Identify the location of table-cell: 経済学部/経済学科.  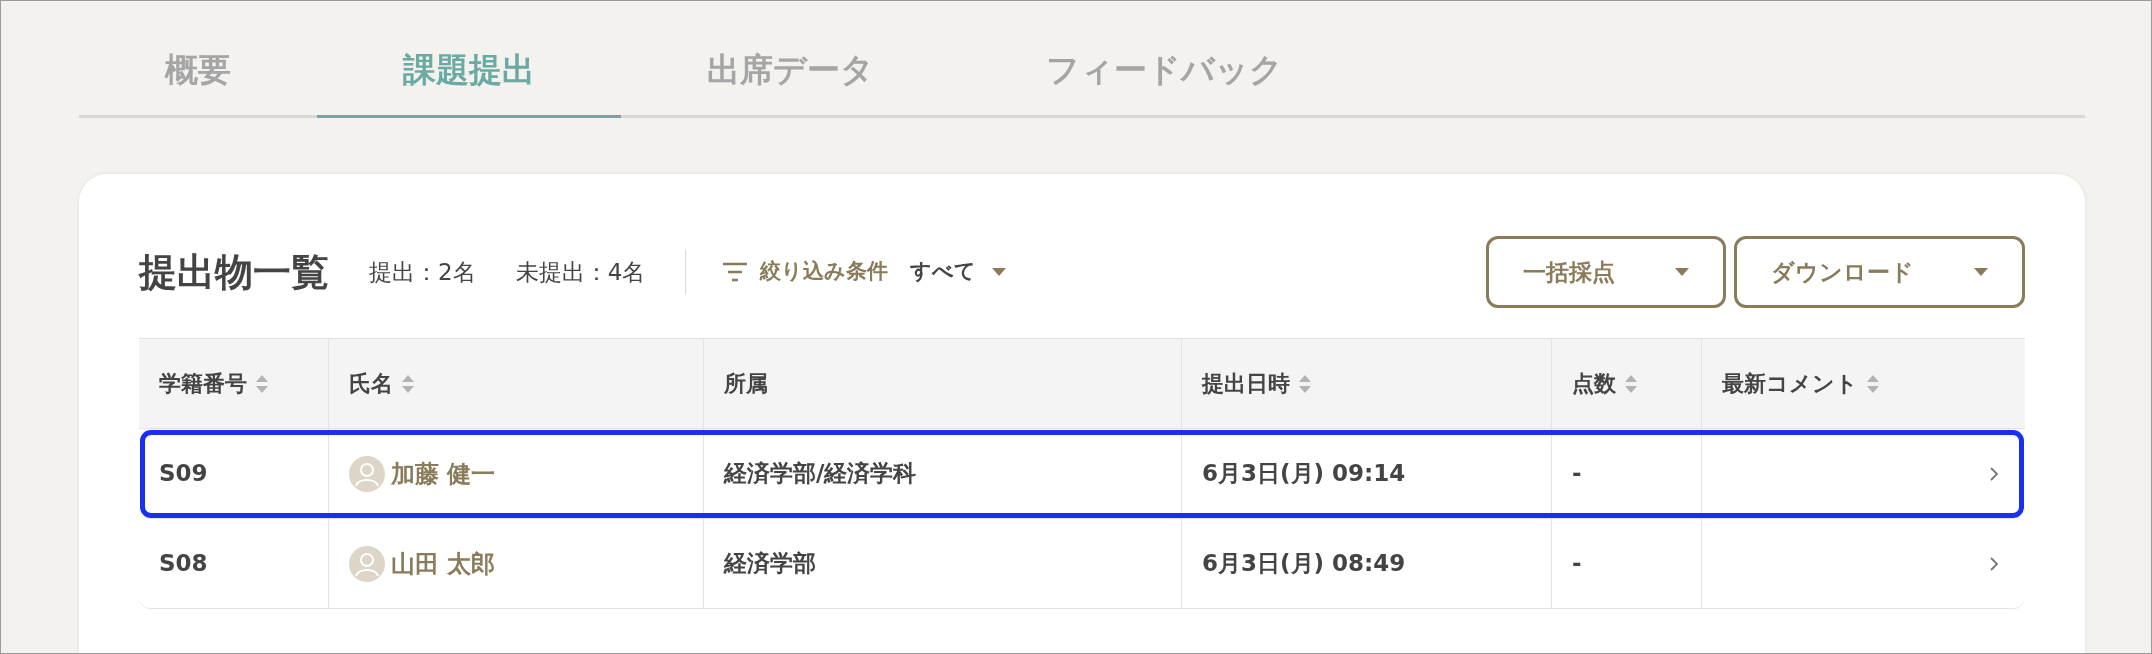
(943, 473).